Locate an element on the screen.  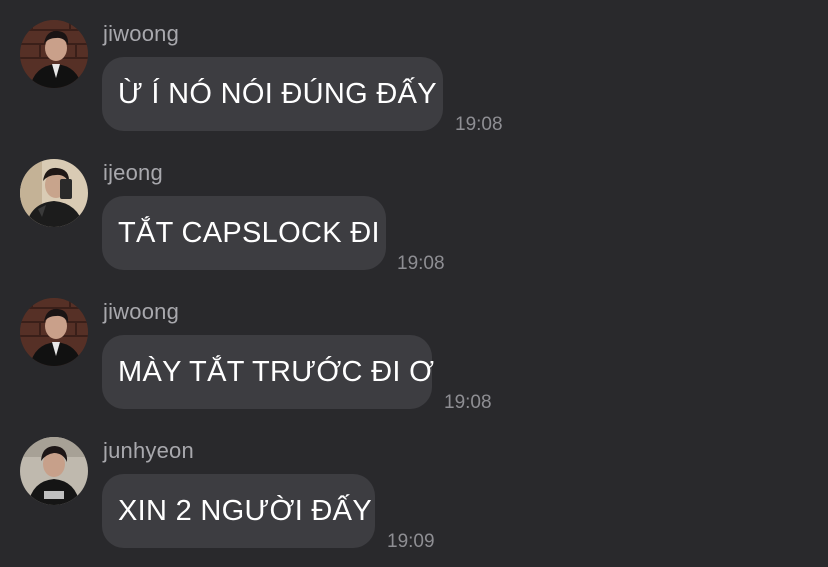
message-bubble: Ừ Í NÓ NÓI ĐÚNG ĐẤY is located at coordinates (272, 94).